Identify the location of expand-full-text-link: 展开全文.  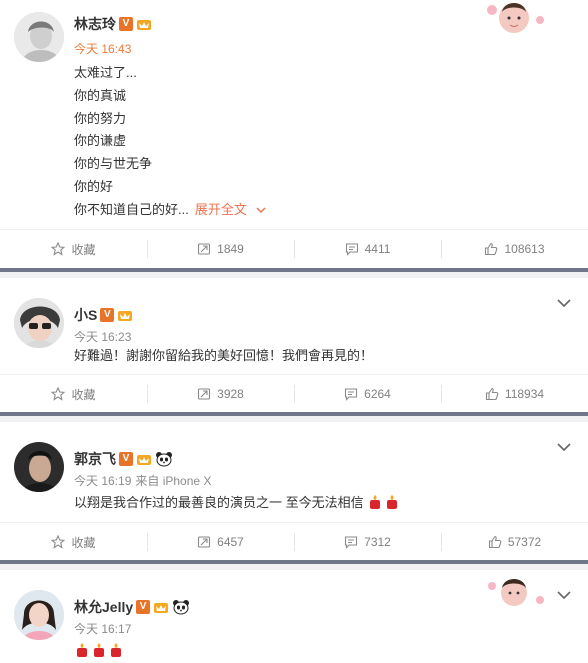
(231, 209).